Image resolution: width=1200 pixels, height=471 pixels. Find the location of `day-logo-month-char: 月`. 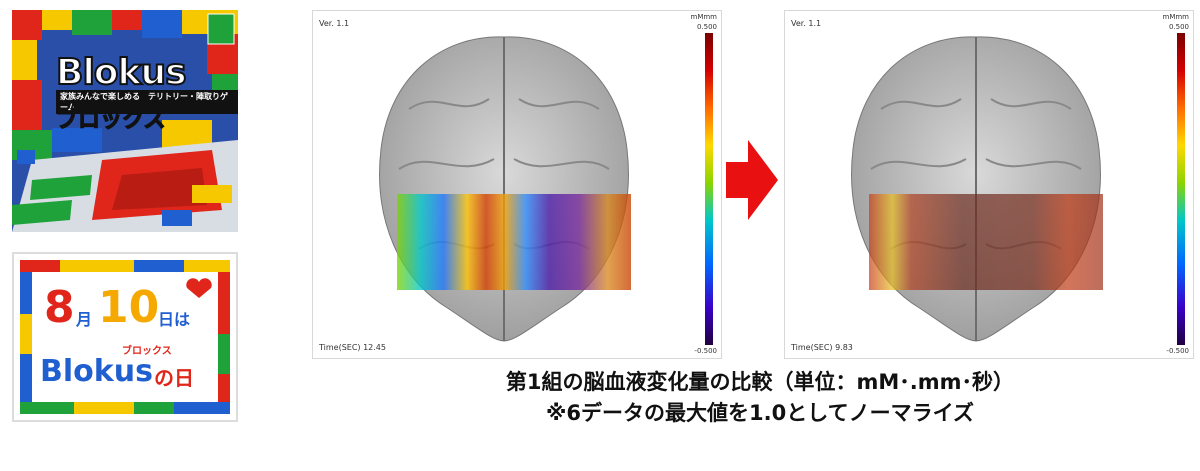

day-logo-month-char: 月 is located at coordinates (84, 319).